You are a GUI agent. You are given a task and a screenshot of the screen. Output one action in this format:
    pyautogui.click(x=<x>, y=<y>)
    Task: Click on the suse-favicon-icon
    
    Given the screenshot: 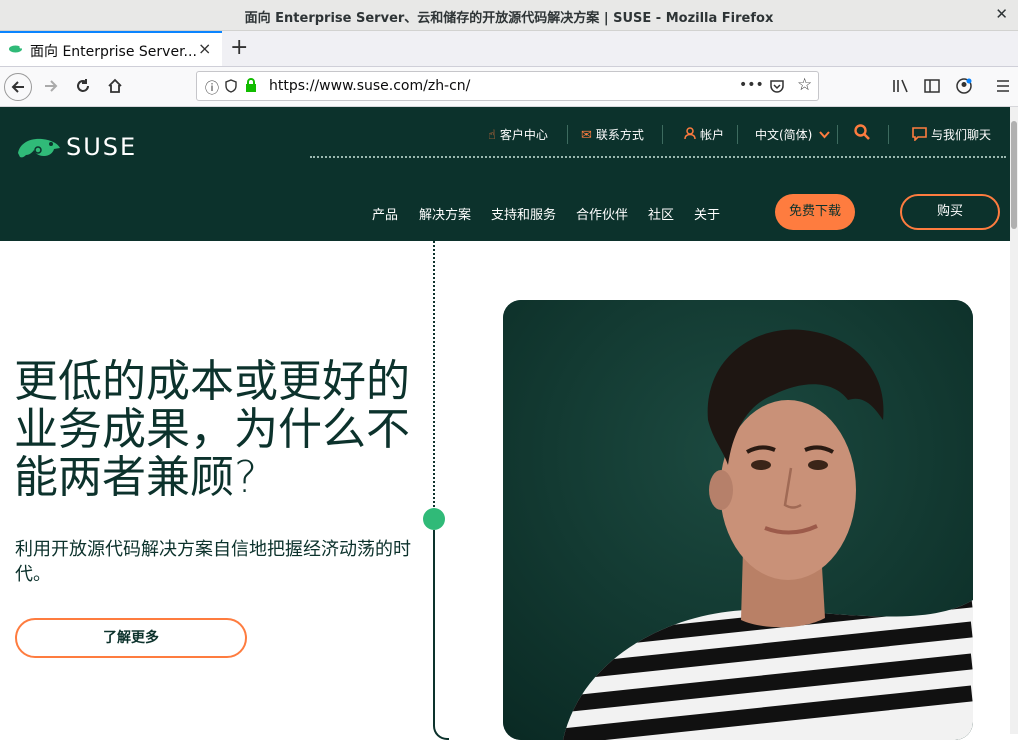 What is the action you would take?
    pyautogui.click(x=16, y=49)
    